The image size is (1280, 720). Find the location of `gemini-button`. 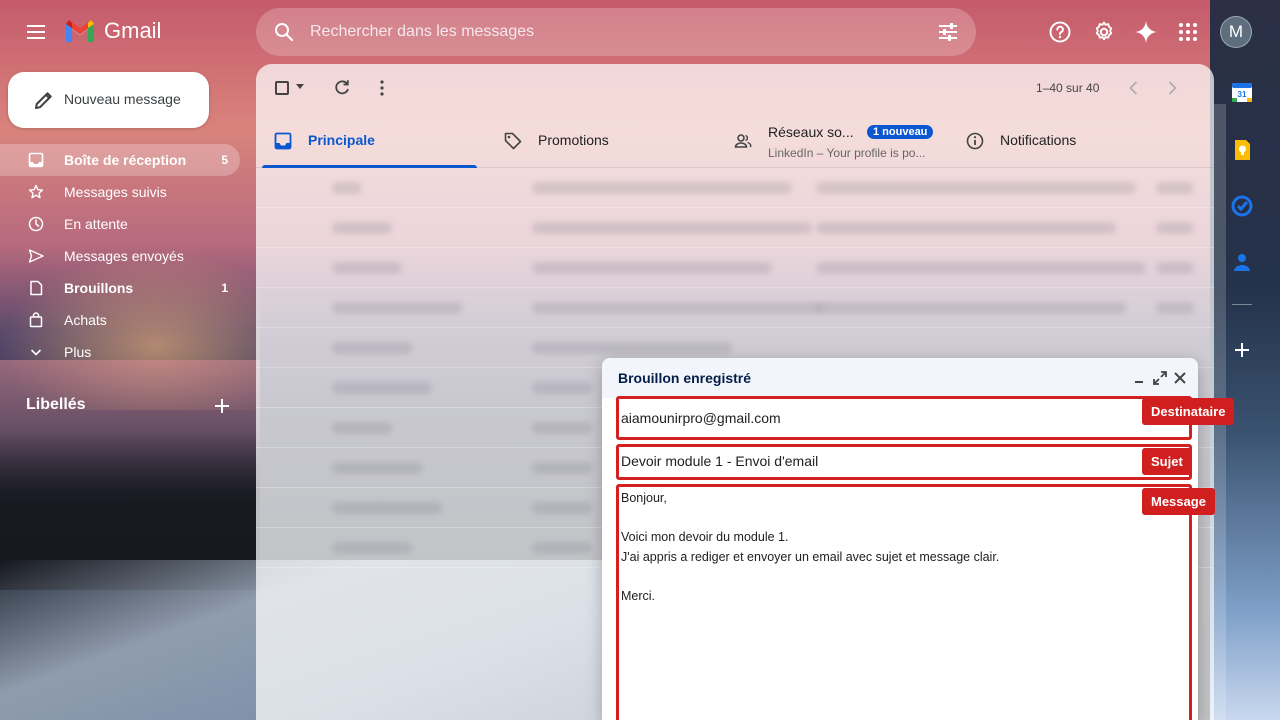

gemini-button is located at coordinates (1146, 32).